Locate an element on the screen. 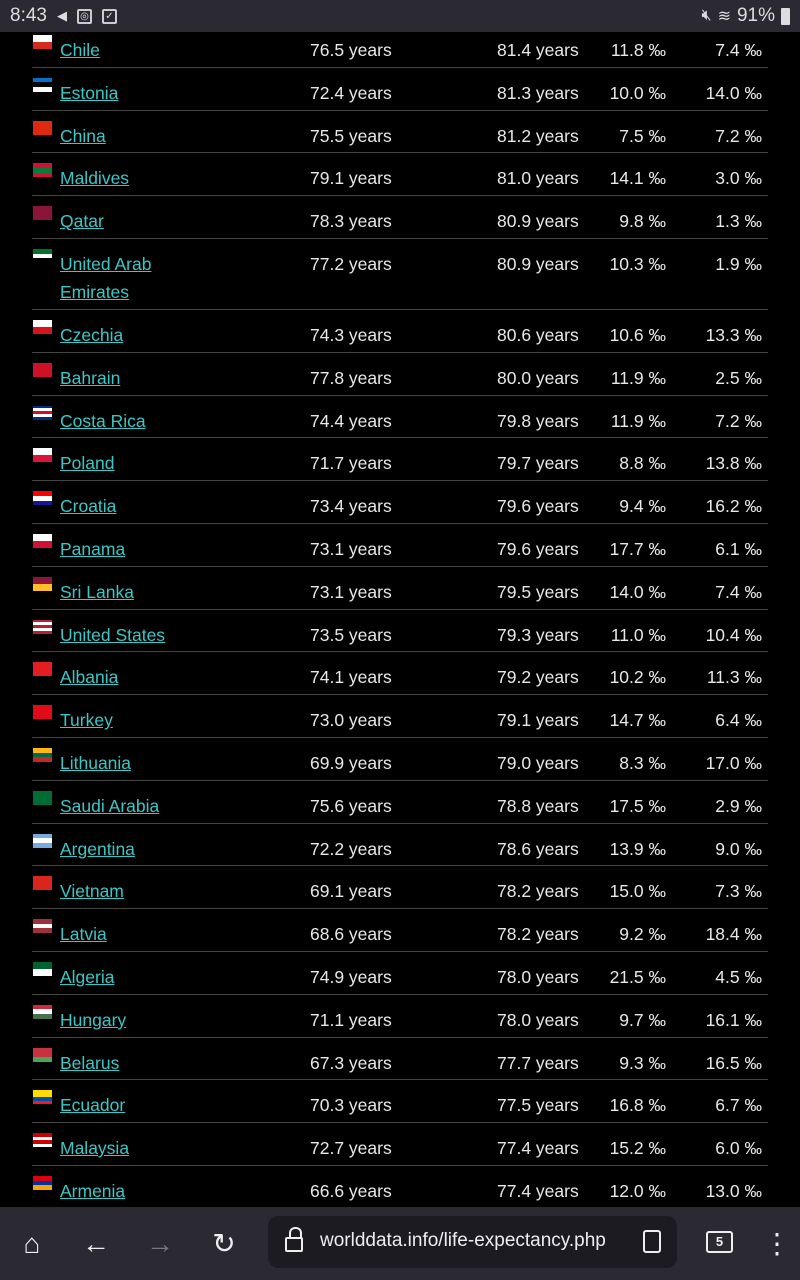 The width and height of the screenshot is (800, 1280). country-link: United Arab Emirates is located at coordinates (125, 278).